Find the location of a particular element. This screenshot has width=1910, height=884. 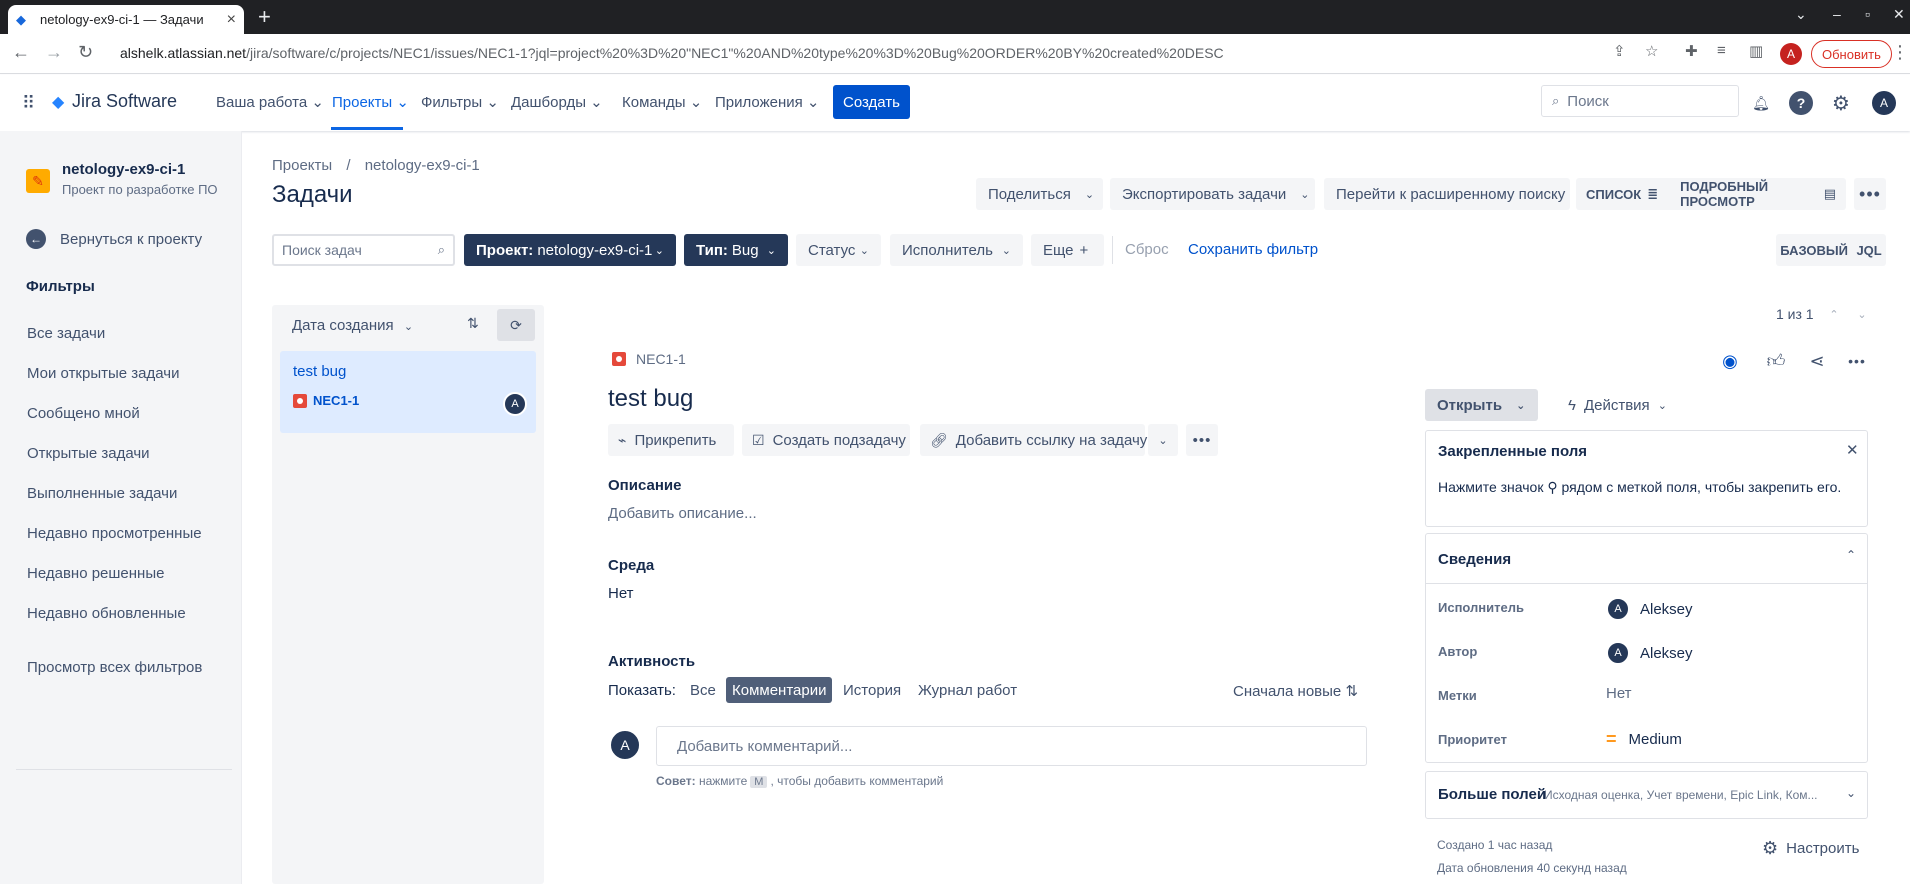

browser-profile-avatar: A is located at coordinates (1791, 54).